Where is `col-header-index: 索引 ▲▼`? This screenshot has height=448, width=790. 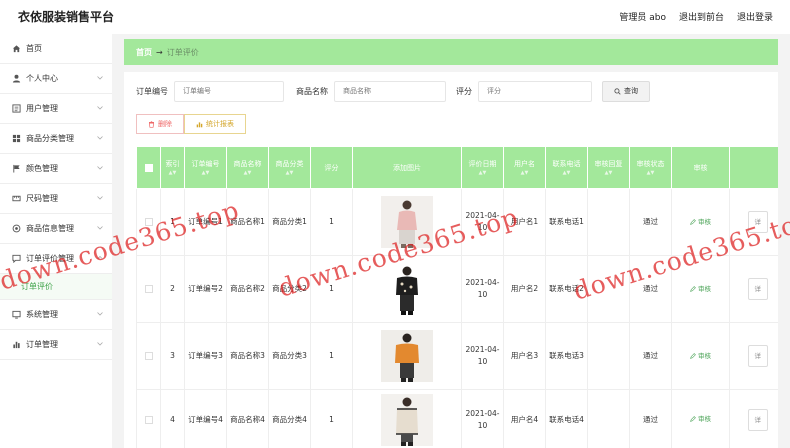
col-header-index: 索引 ▲▼ is located at coordinates (172, 167).